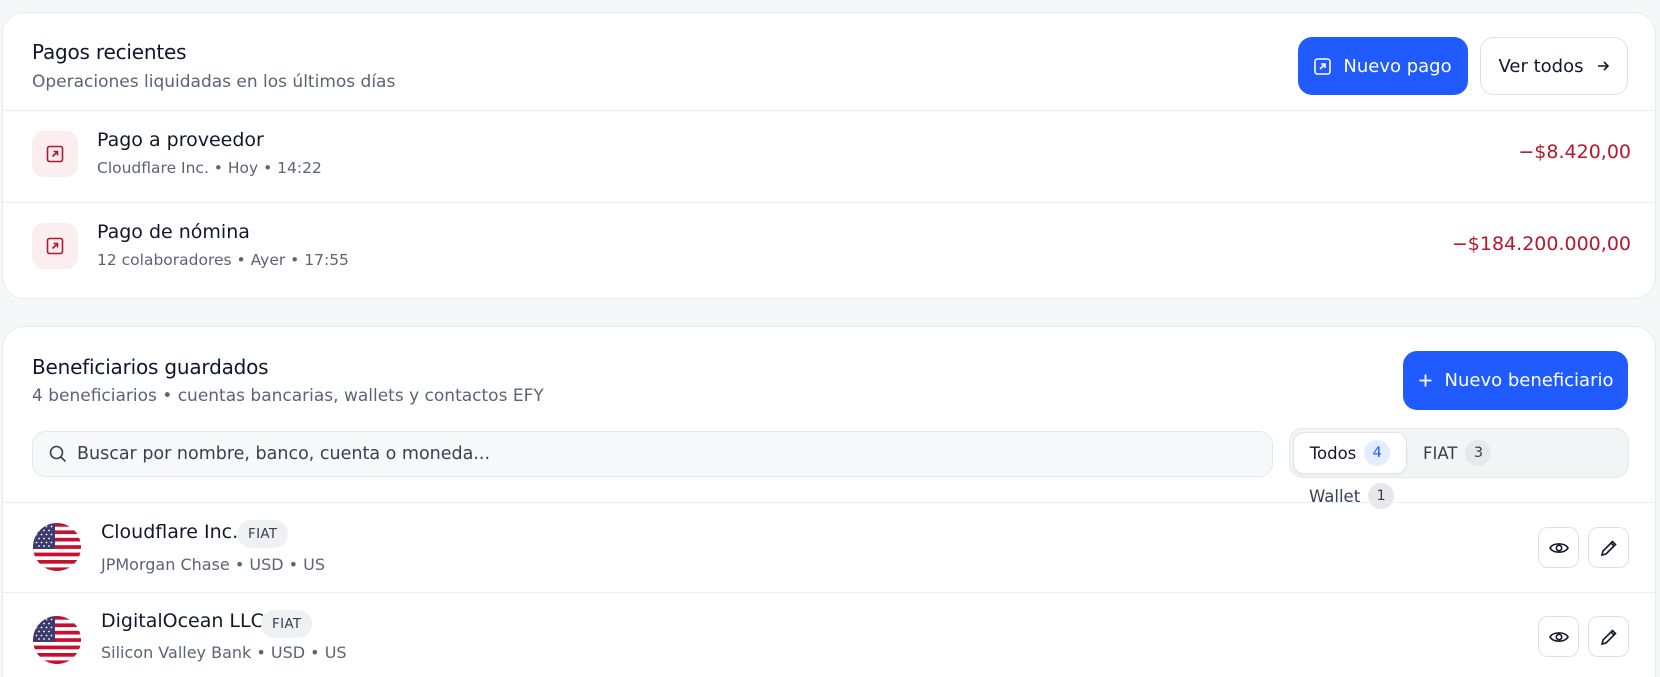 The width and height of the screenshot is (1660, 677). What do you see at coordinates (1478, 453) in the screenshot?
I see `filter-count: 3` at bounding box center [1478, 453].